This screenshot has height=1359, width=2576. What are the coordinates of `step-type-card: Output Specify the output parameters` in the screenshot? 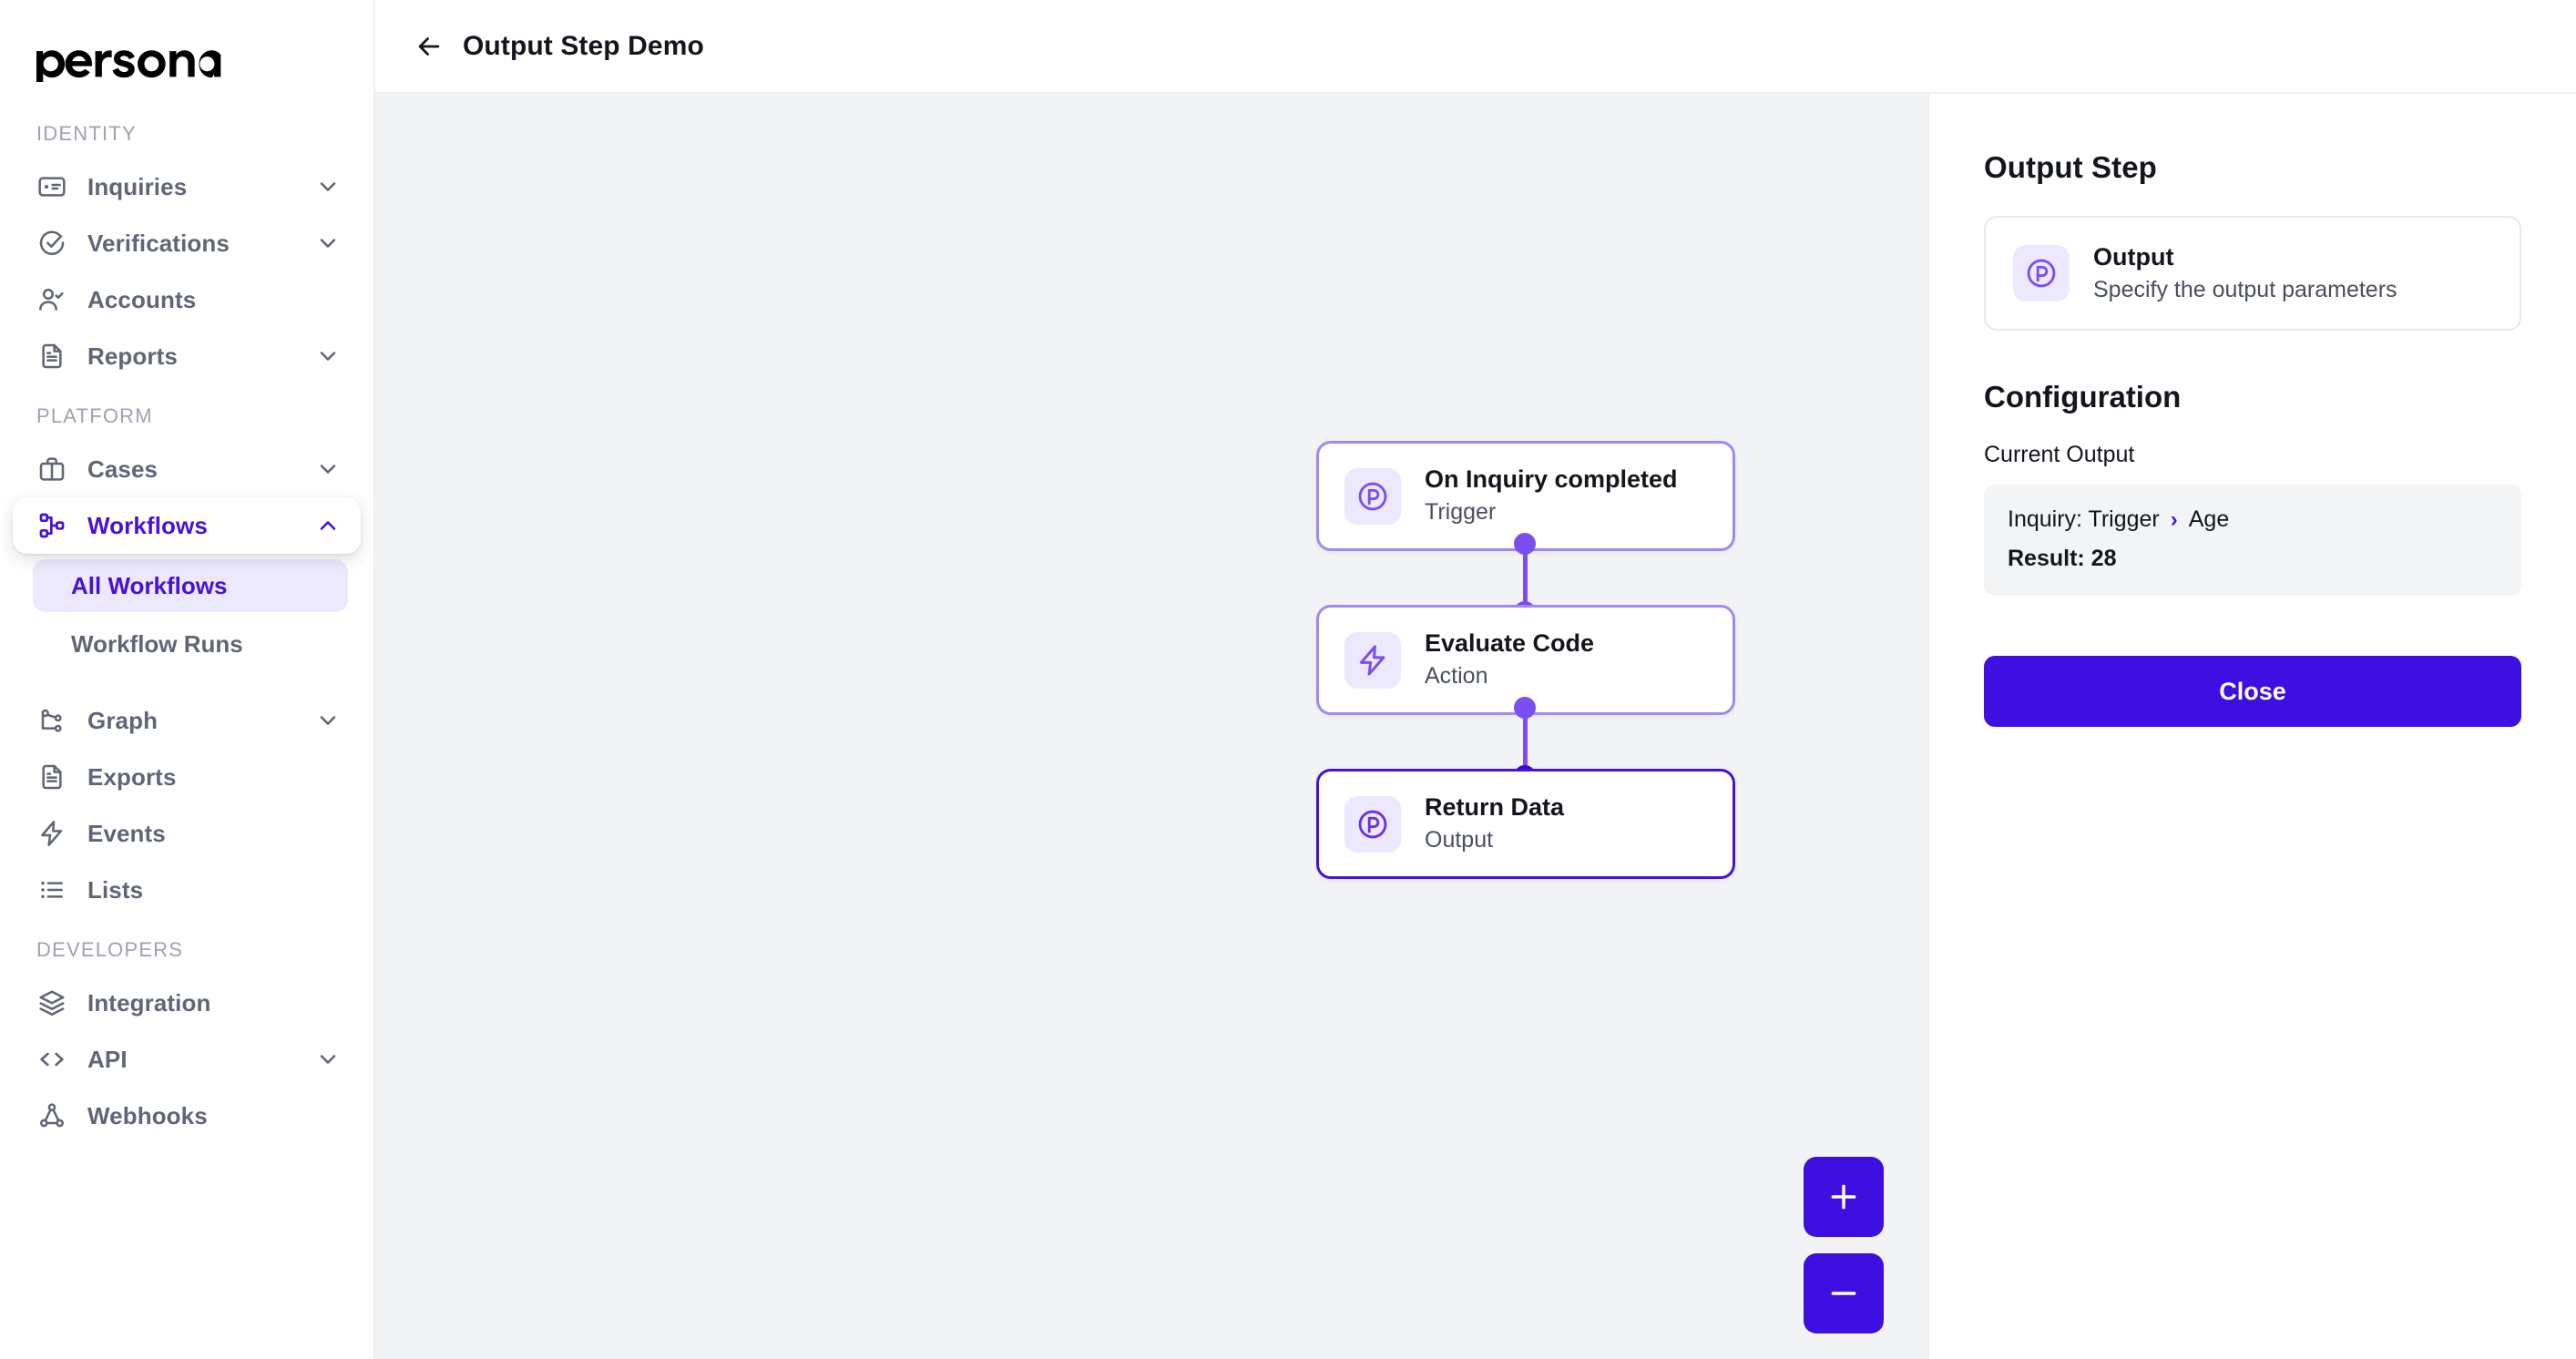 It's located at (2252, 273).